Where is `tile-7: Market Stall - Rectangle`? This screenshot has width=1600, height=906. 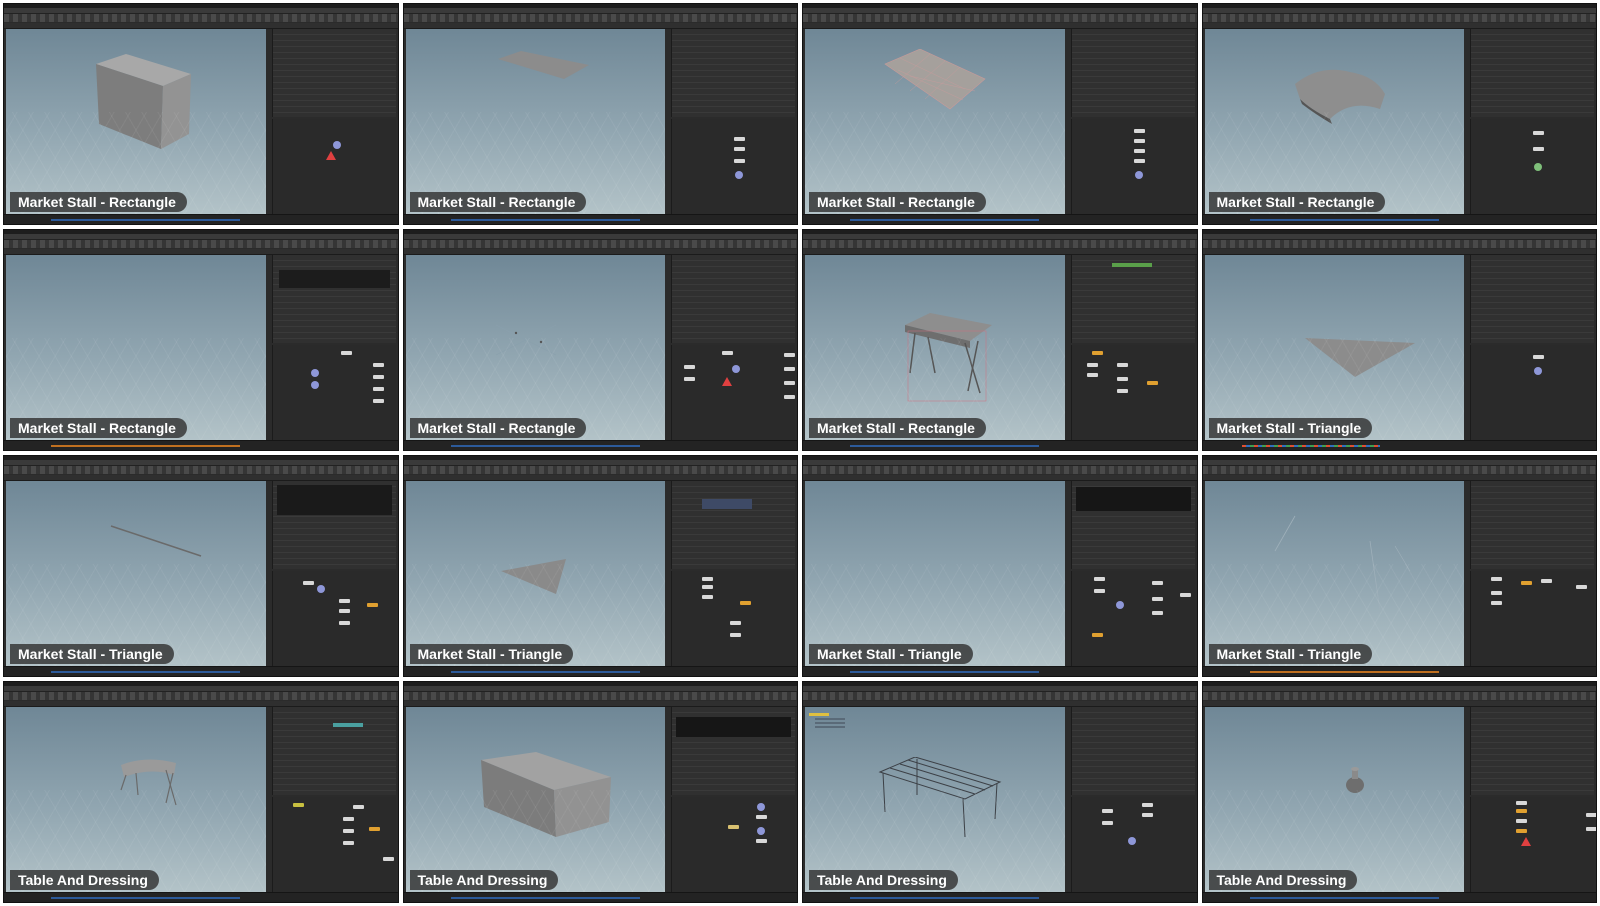 tile-7: Market Stall - Rectangle is located at coordinates (1000, 340).